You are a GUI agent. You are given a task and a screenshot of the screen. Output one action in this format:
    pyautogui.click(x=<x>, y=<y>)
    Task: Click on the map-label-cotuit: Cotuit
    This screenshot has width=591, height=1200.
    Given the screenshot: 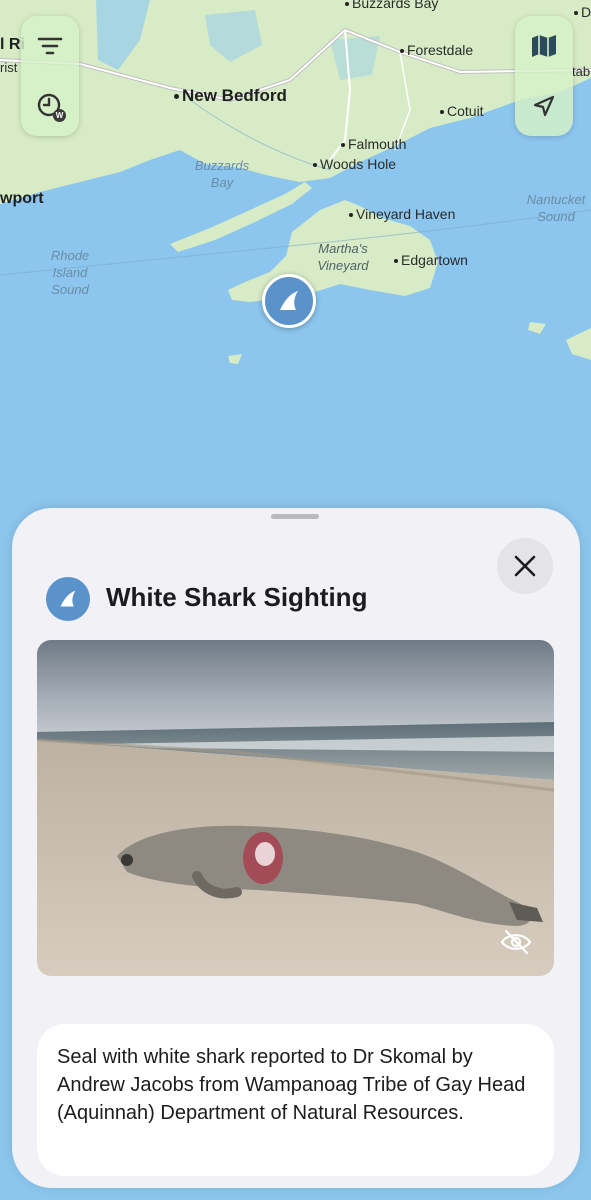 What is the action you would take?
    pyautogui.click(x=462, y=111)
    